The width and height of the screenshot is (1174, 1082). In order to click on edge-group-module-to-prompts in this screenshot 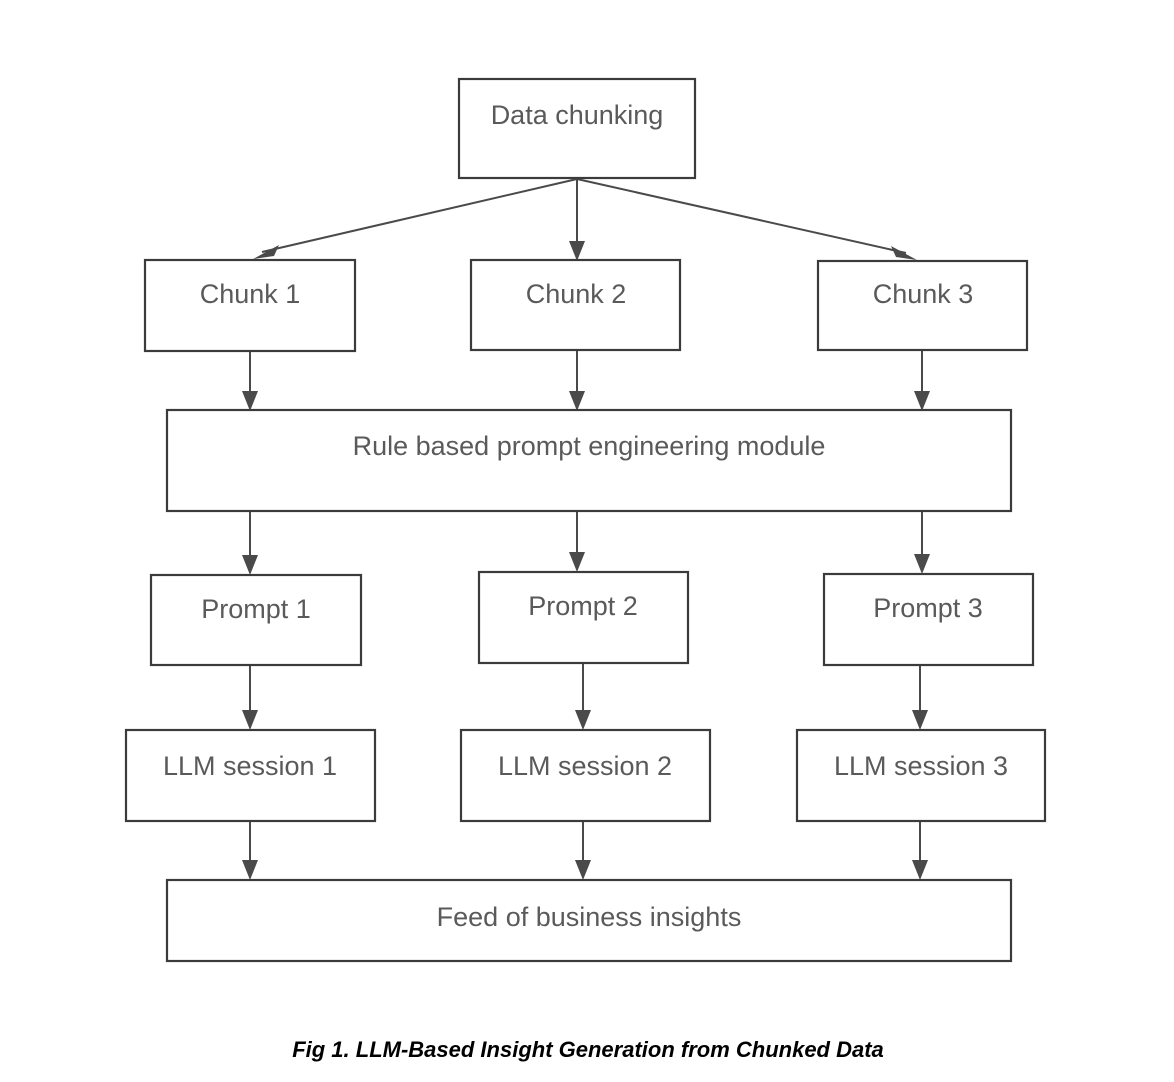, I will do `click(586, 543)`.